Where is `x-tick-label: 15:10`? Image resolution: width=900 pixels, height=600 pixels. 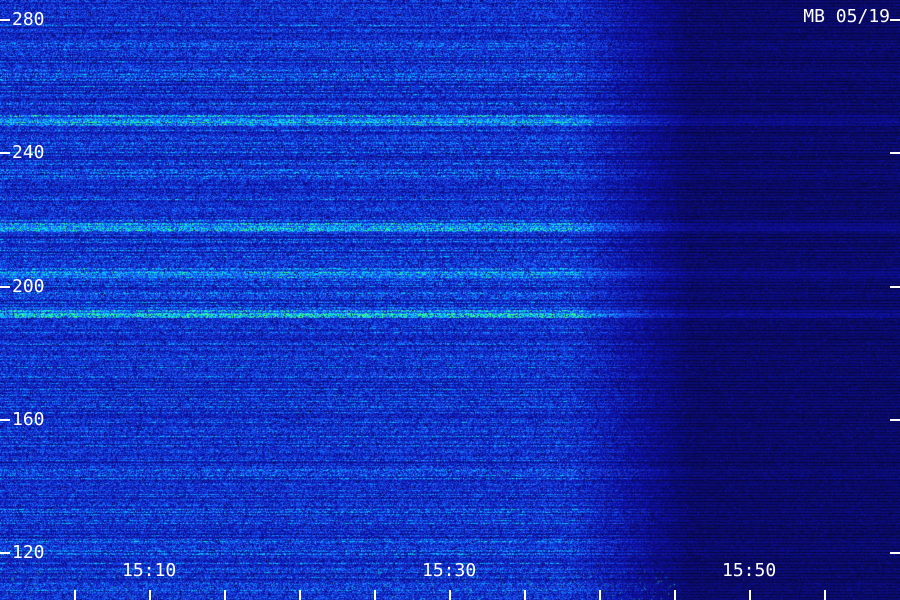 x-tick-label: 15:10 is located at coordinates (149, 570).